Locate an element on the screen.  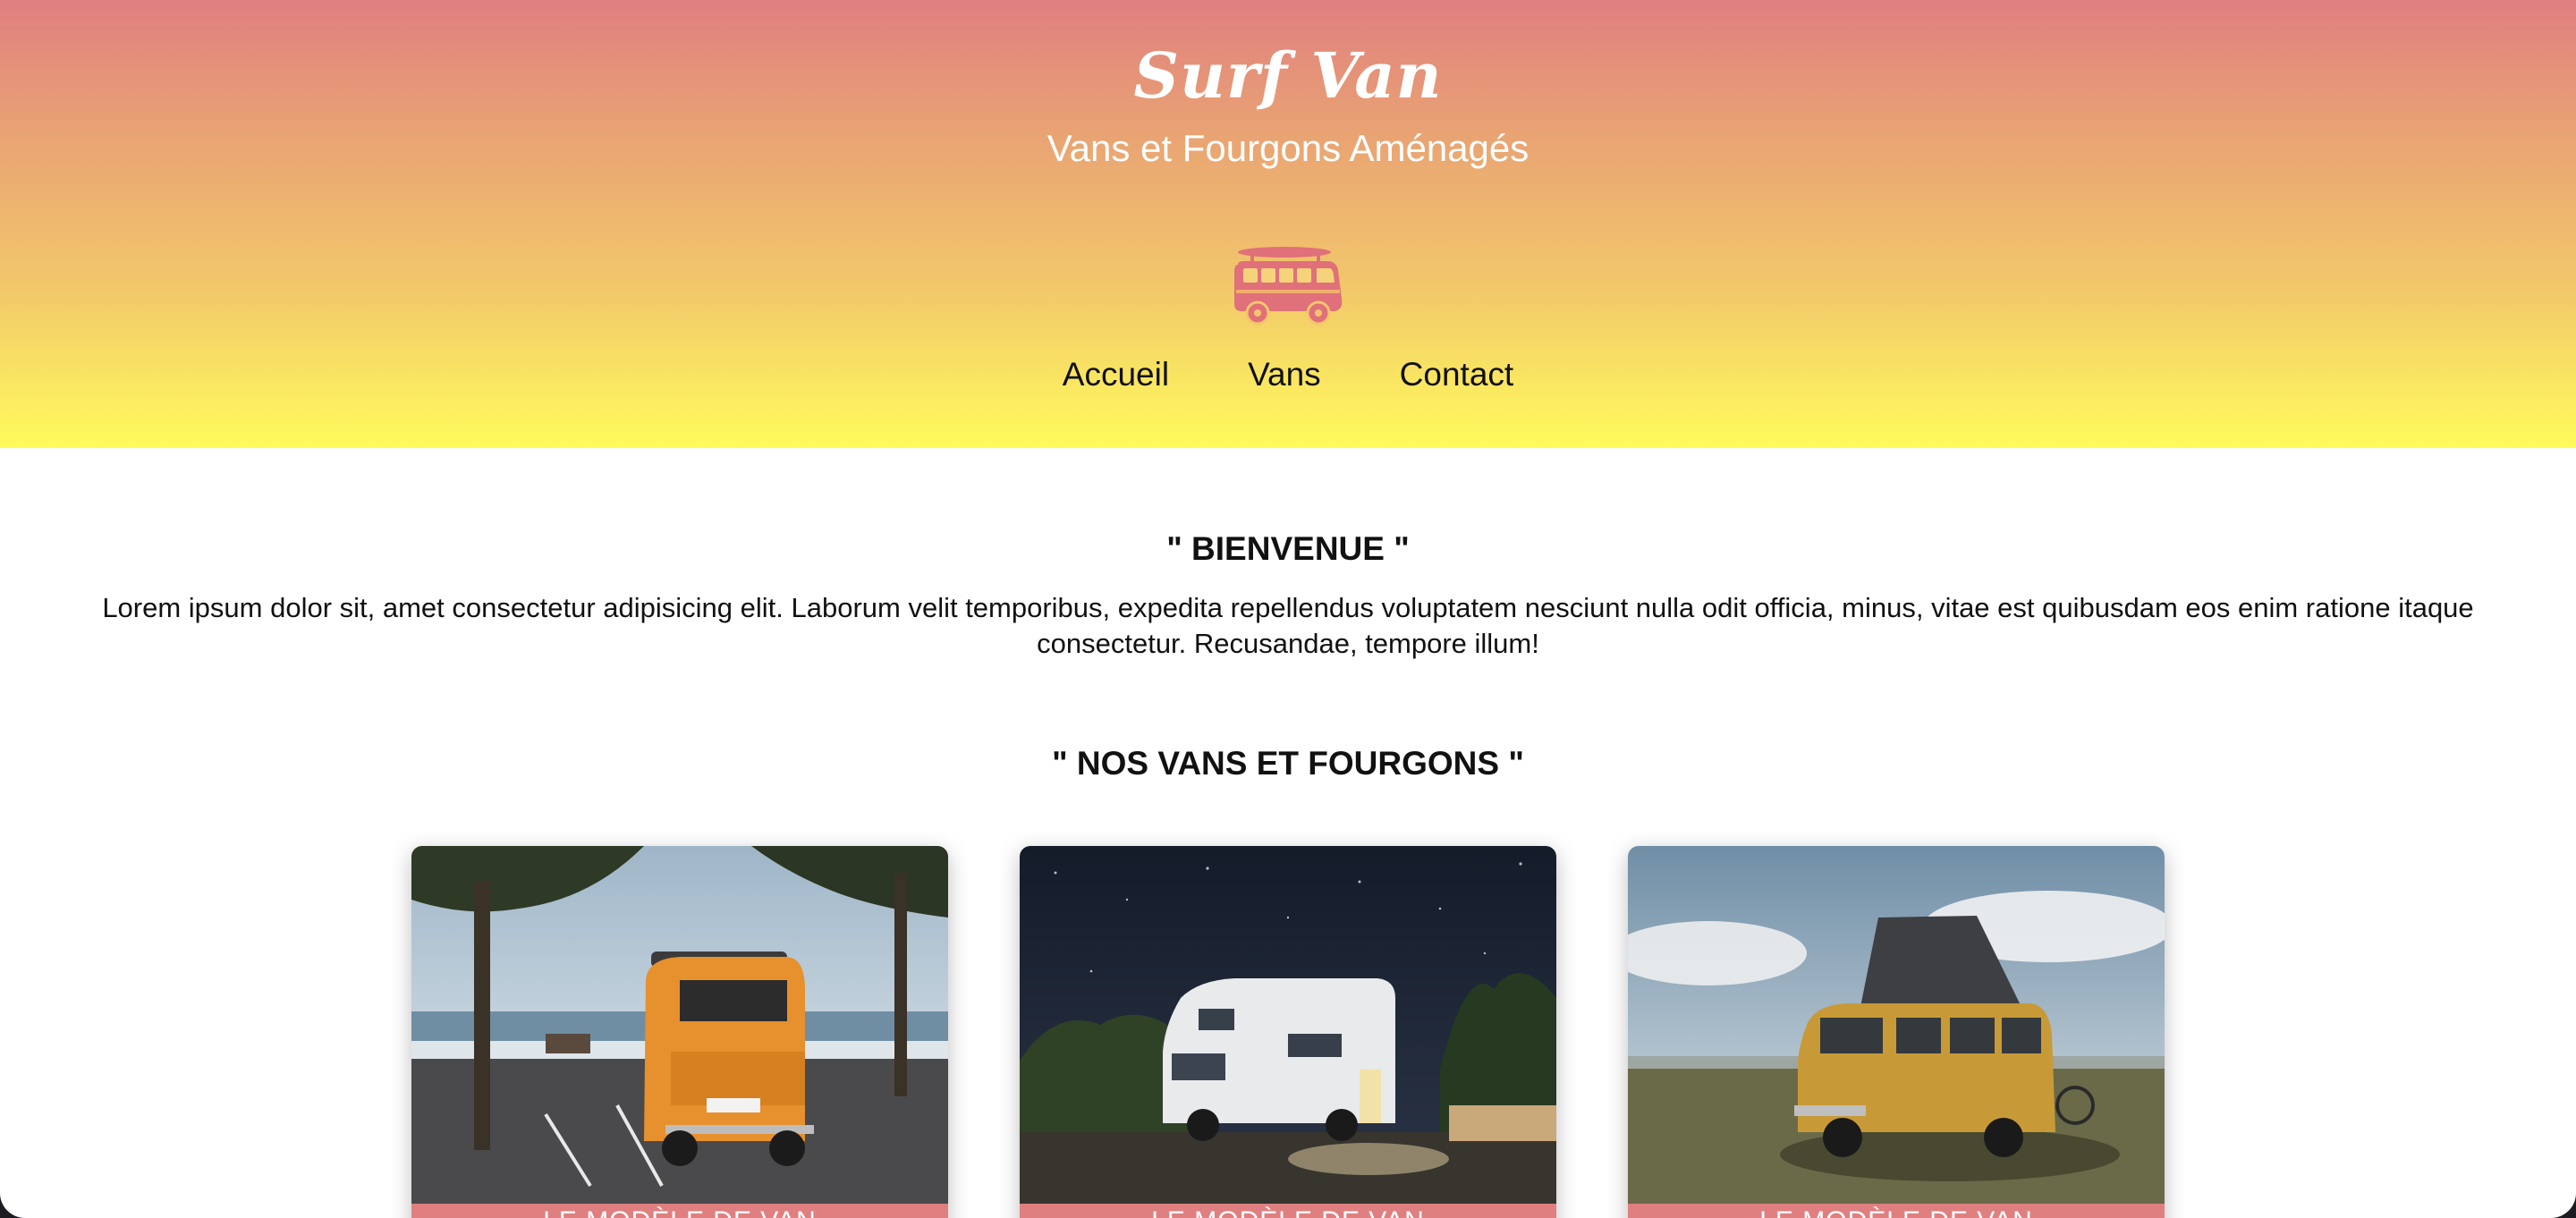
main-nav: Accueil Vans Contact is located at coordinates (1288, 374).